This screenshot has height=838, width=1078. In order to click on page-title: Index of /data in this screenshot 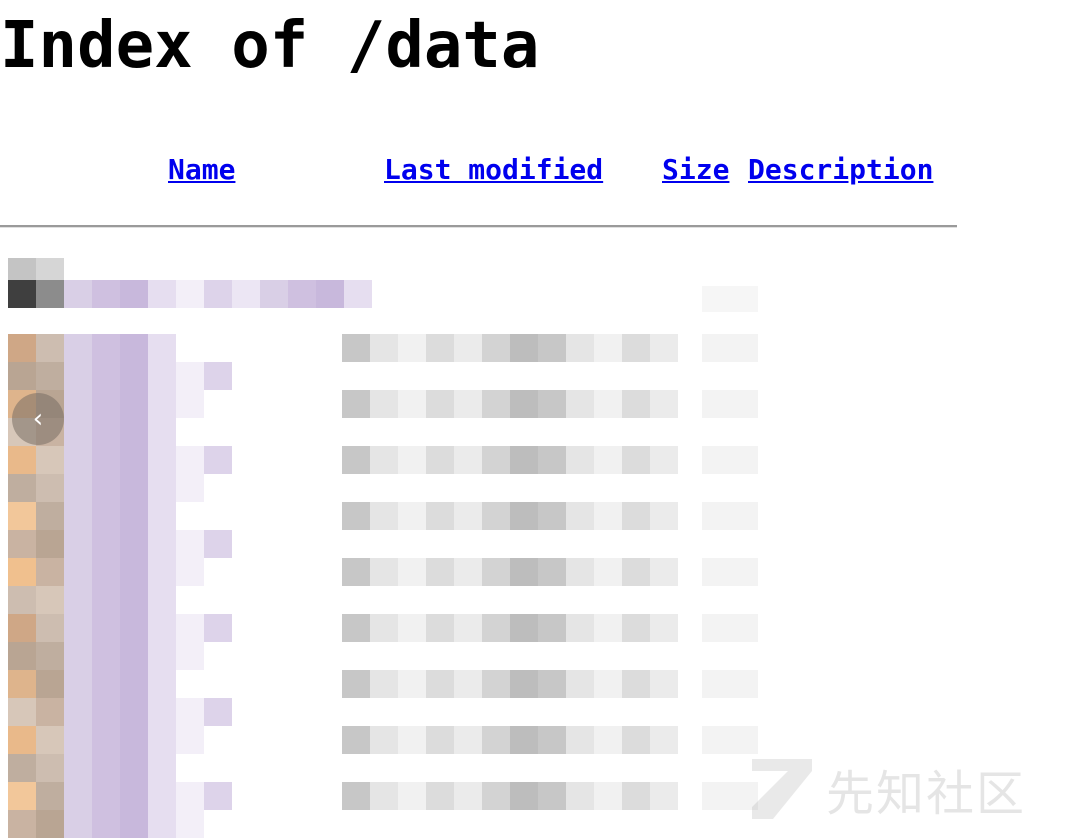, I will do `click(270, 46)`.